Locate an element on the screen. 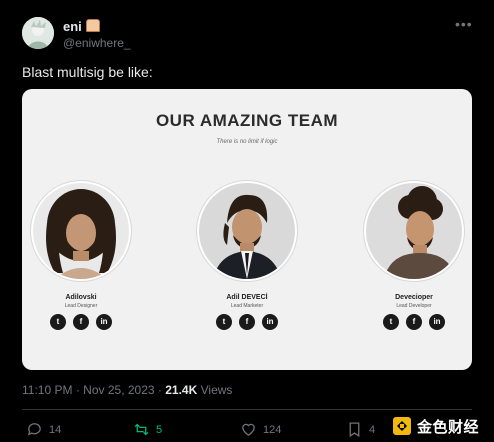 This screenshot has width=494, height=442. watermark-text: 金色财经 is located at coordinates (448, 426).